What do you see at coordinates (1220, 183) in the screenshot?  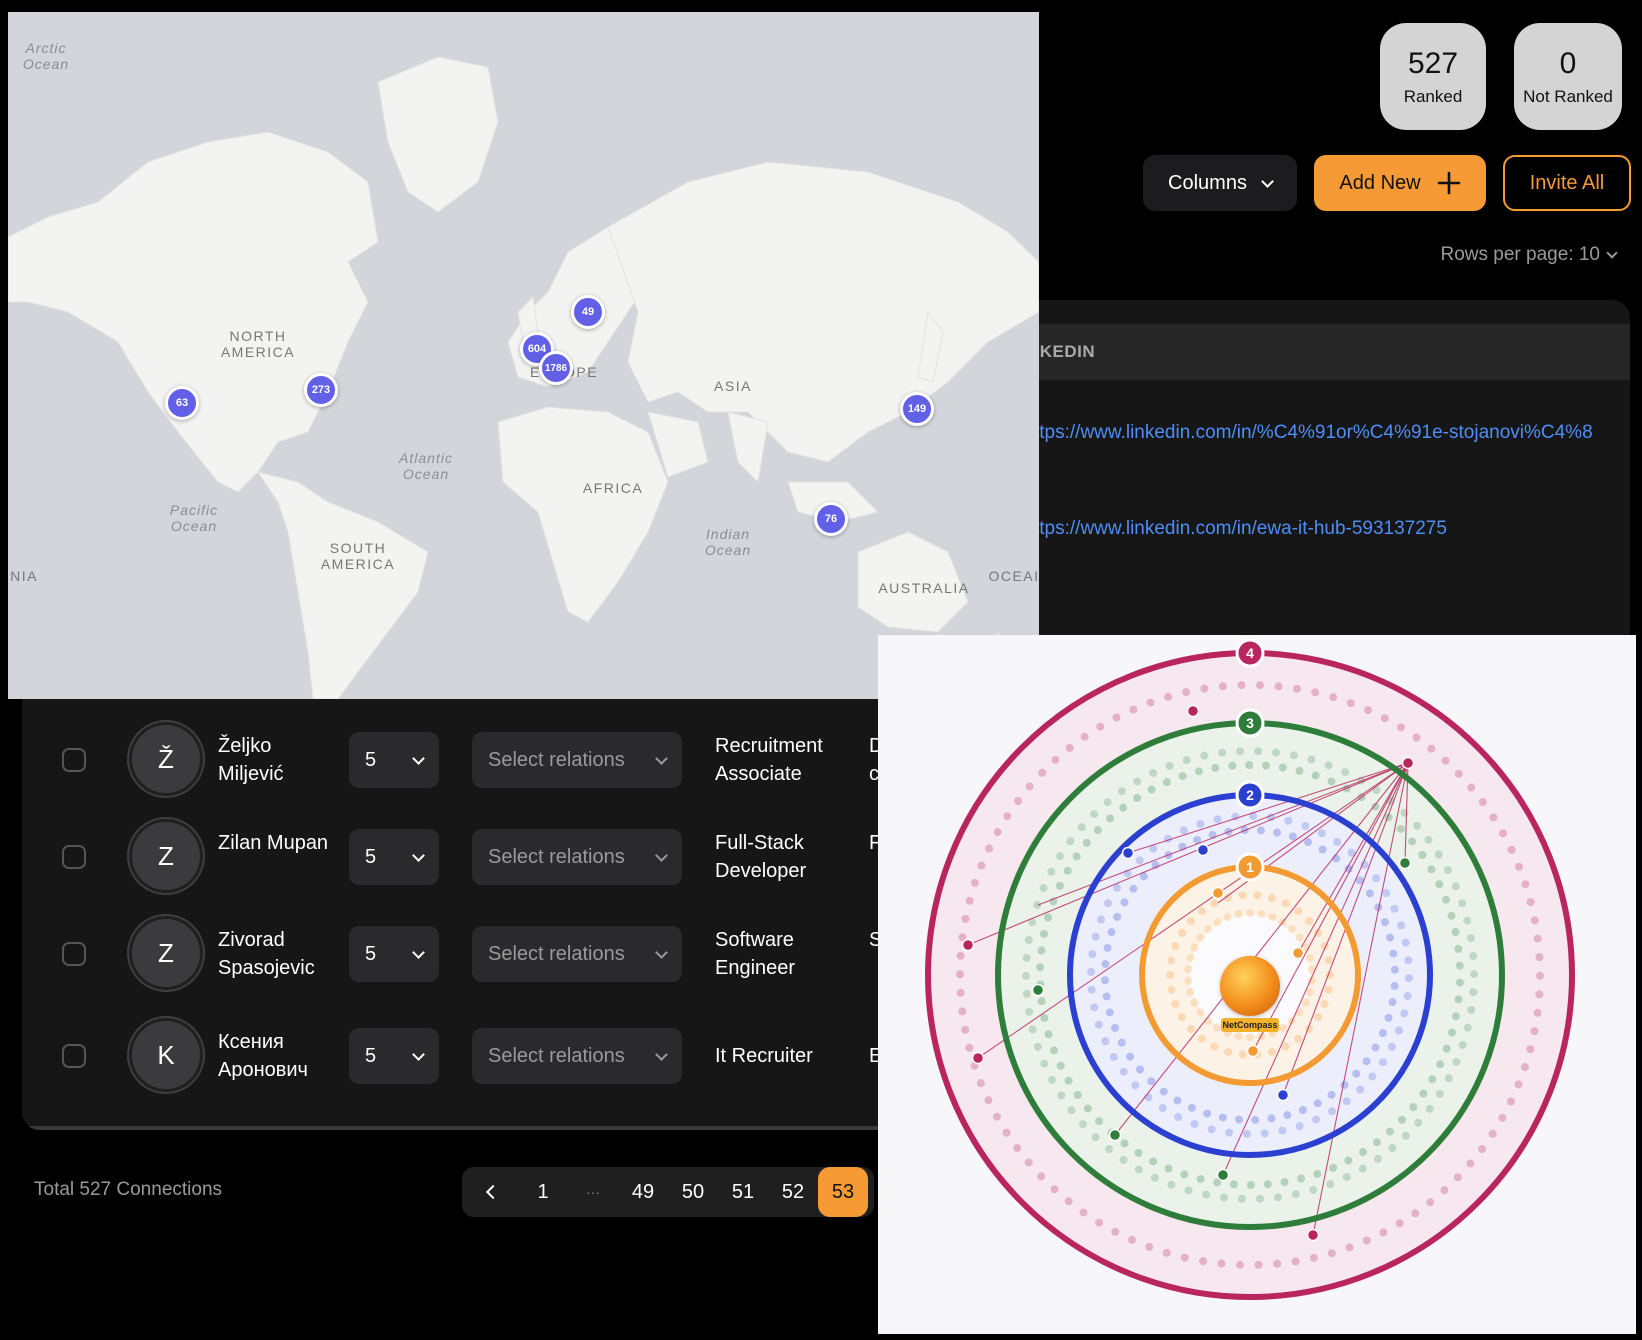 I see `columns-button: Columns` at bounding box center [1220, 183].